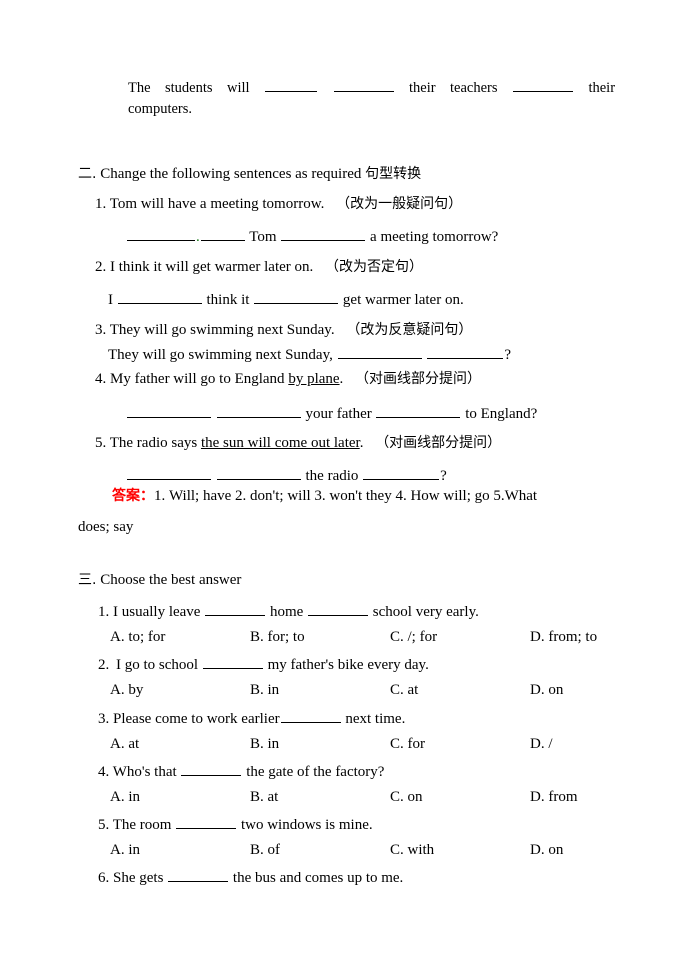 The height and width of the screenshot is (971, 688). I want to click on intro-word-teachers: teachers, so click(474, 88).